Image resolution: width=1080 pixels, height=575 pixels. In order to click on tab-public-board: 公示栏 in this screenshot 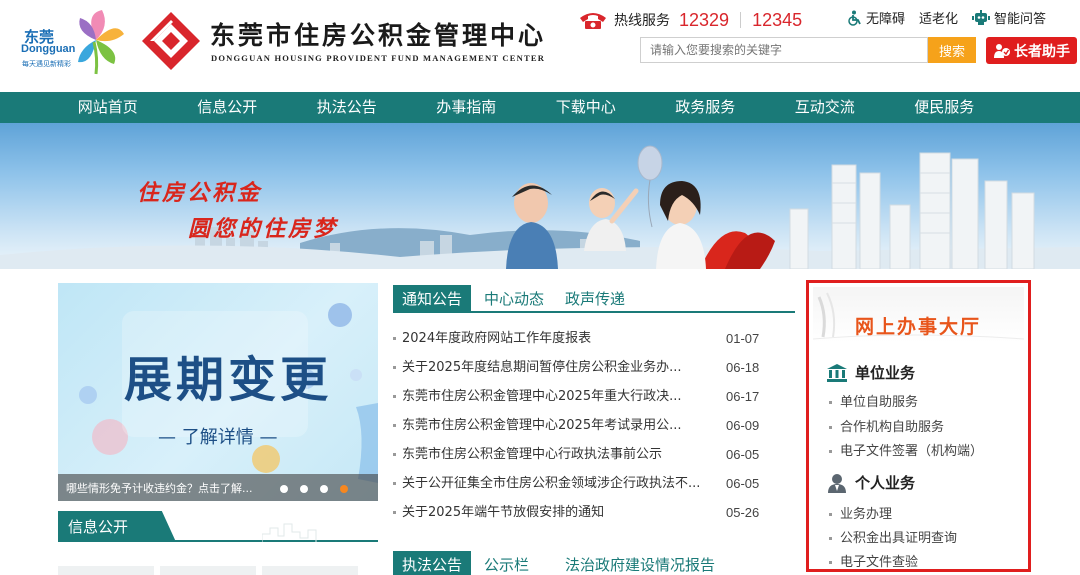, I will do `click(506, 563)`.